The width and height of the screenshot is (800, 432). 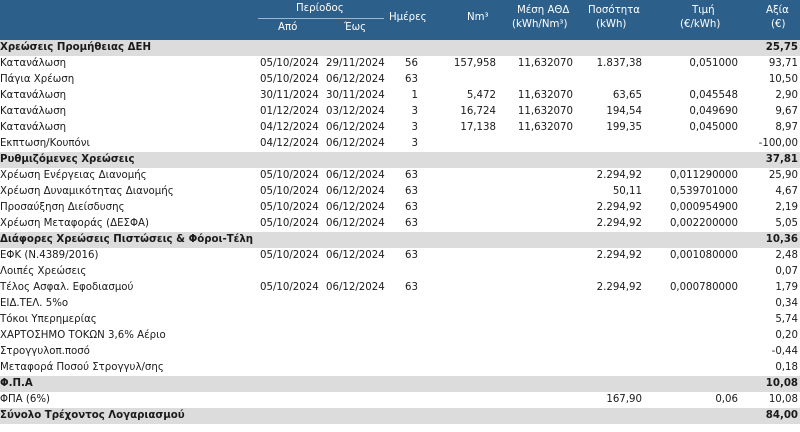 I want to click on section-row: Φ.Π.Α 10,08, so click(x=400, y=384).